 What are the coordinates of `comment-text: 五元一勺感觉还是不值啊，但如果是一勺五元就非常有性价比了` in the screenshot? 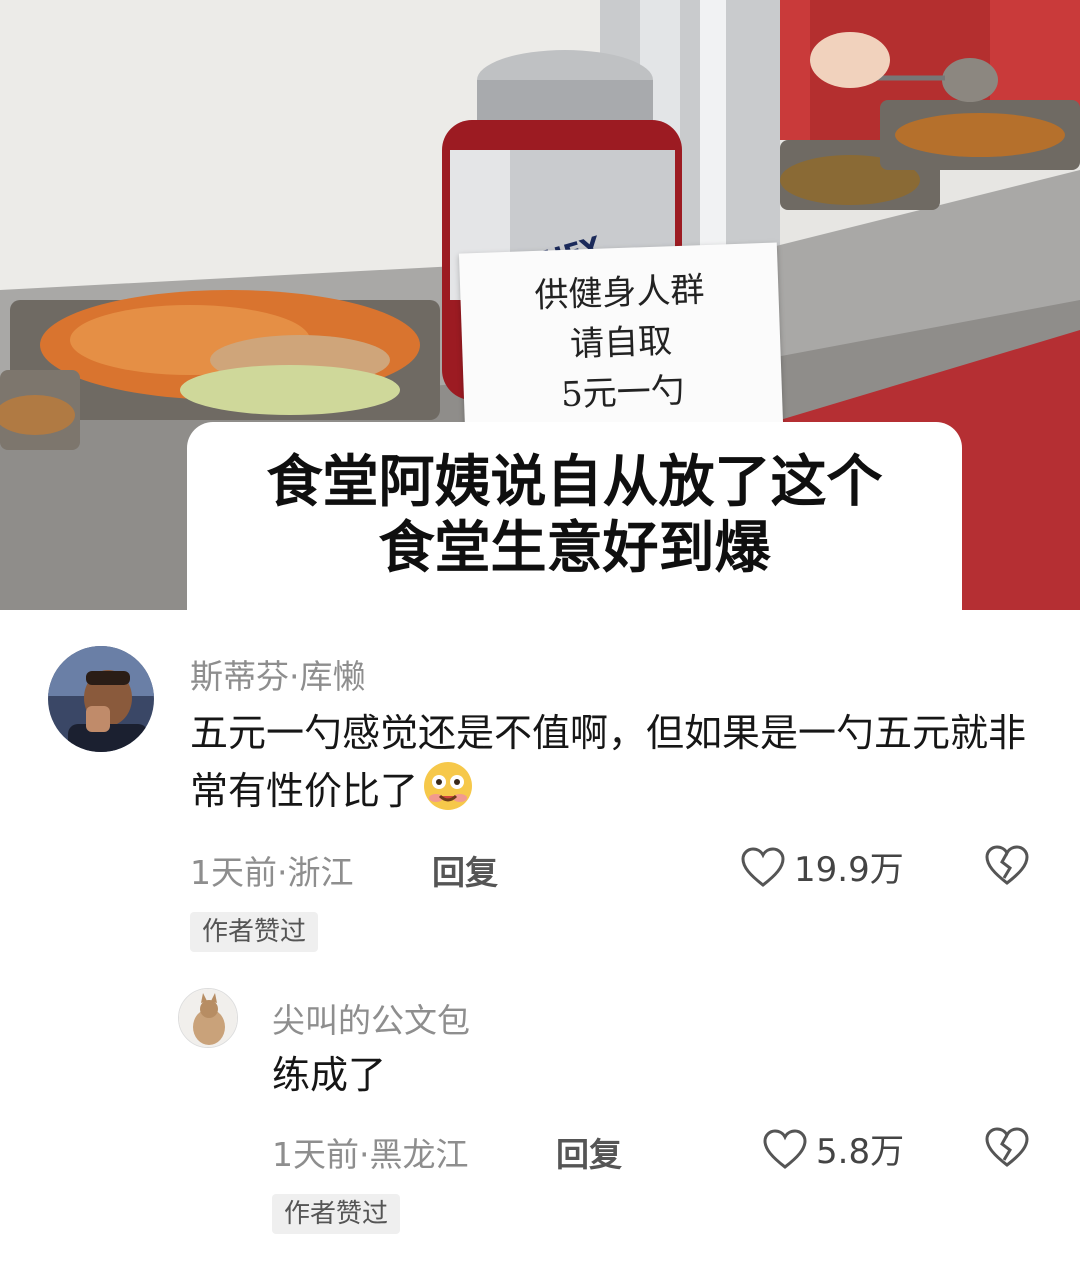 It's located at (615, 762).